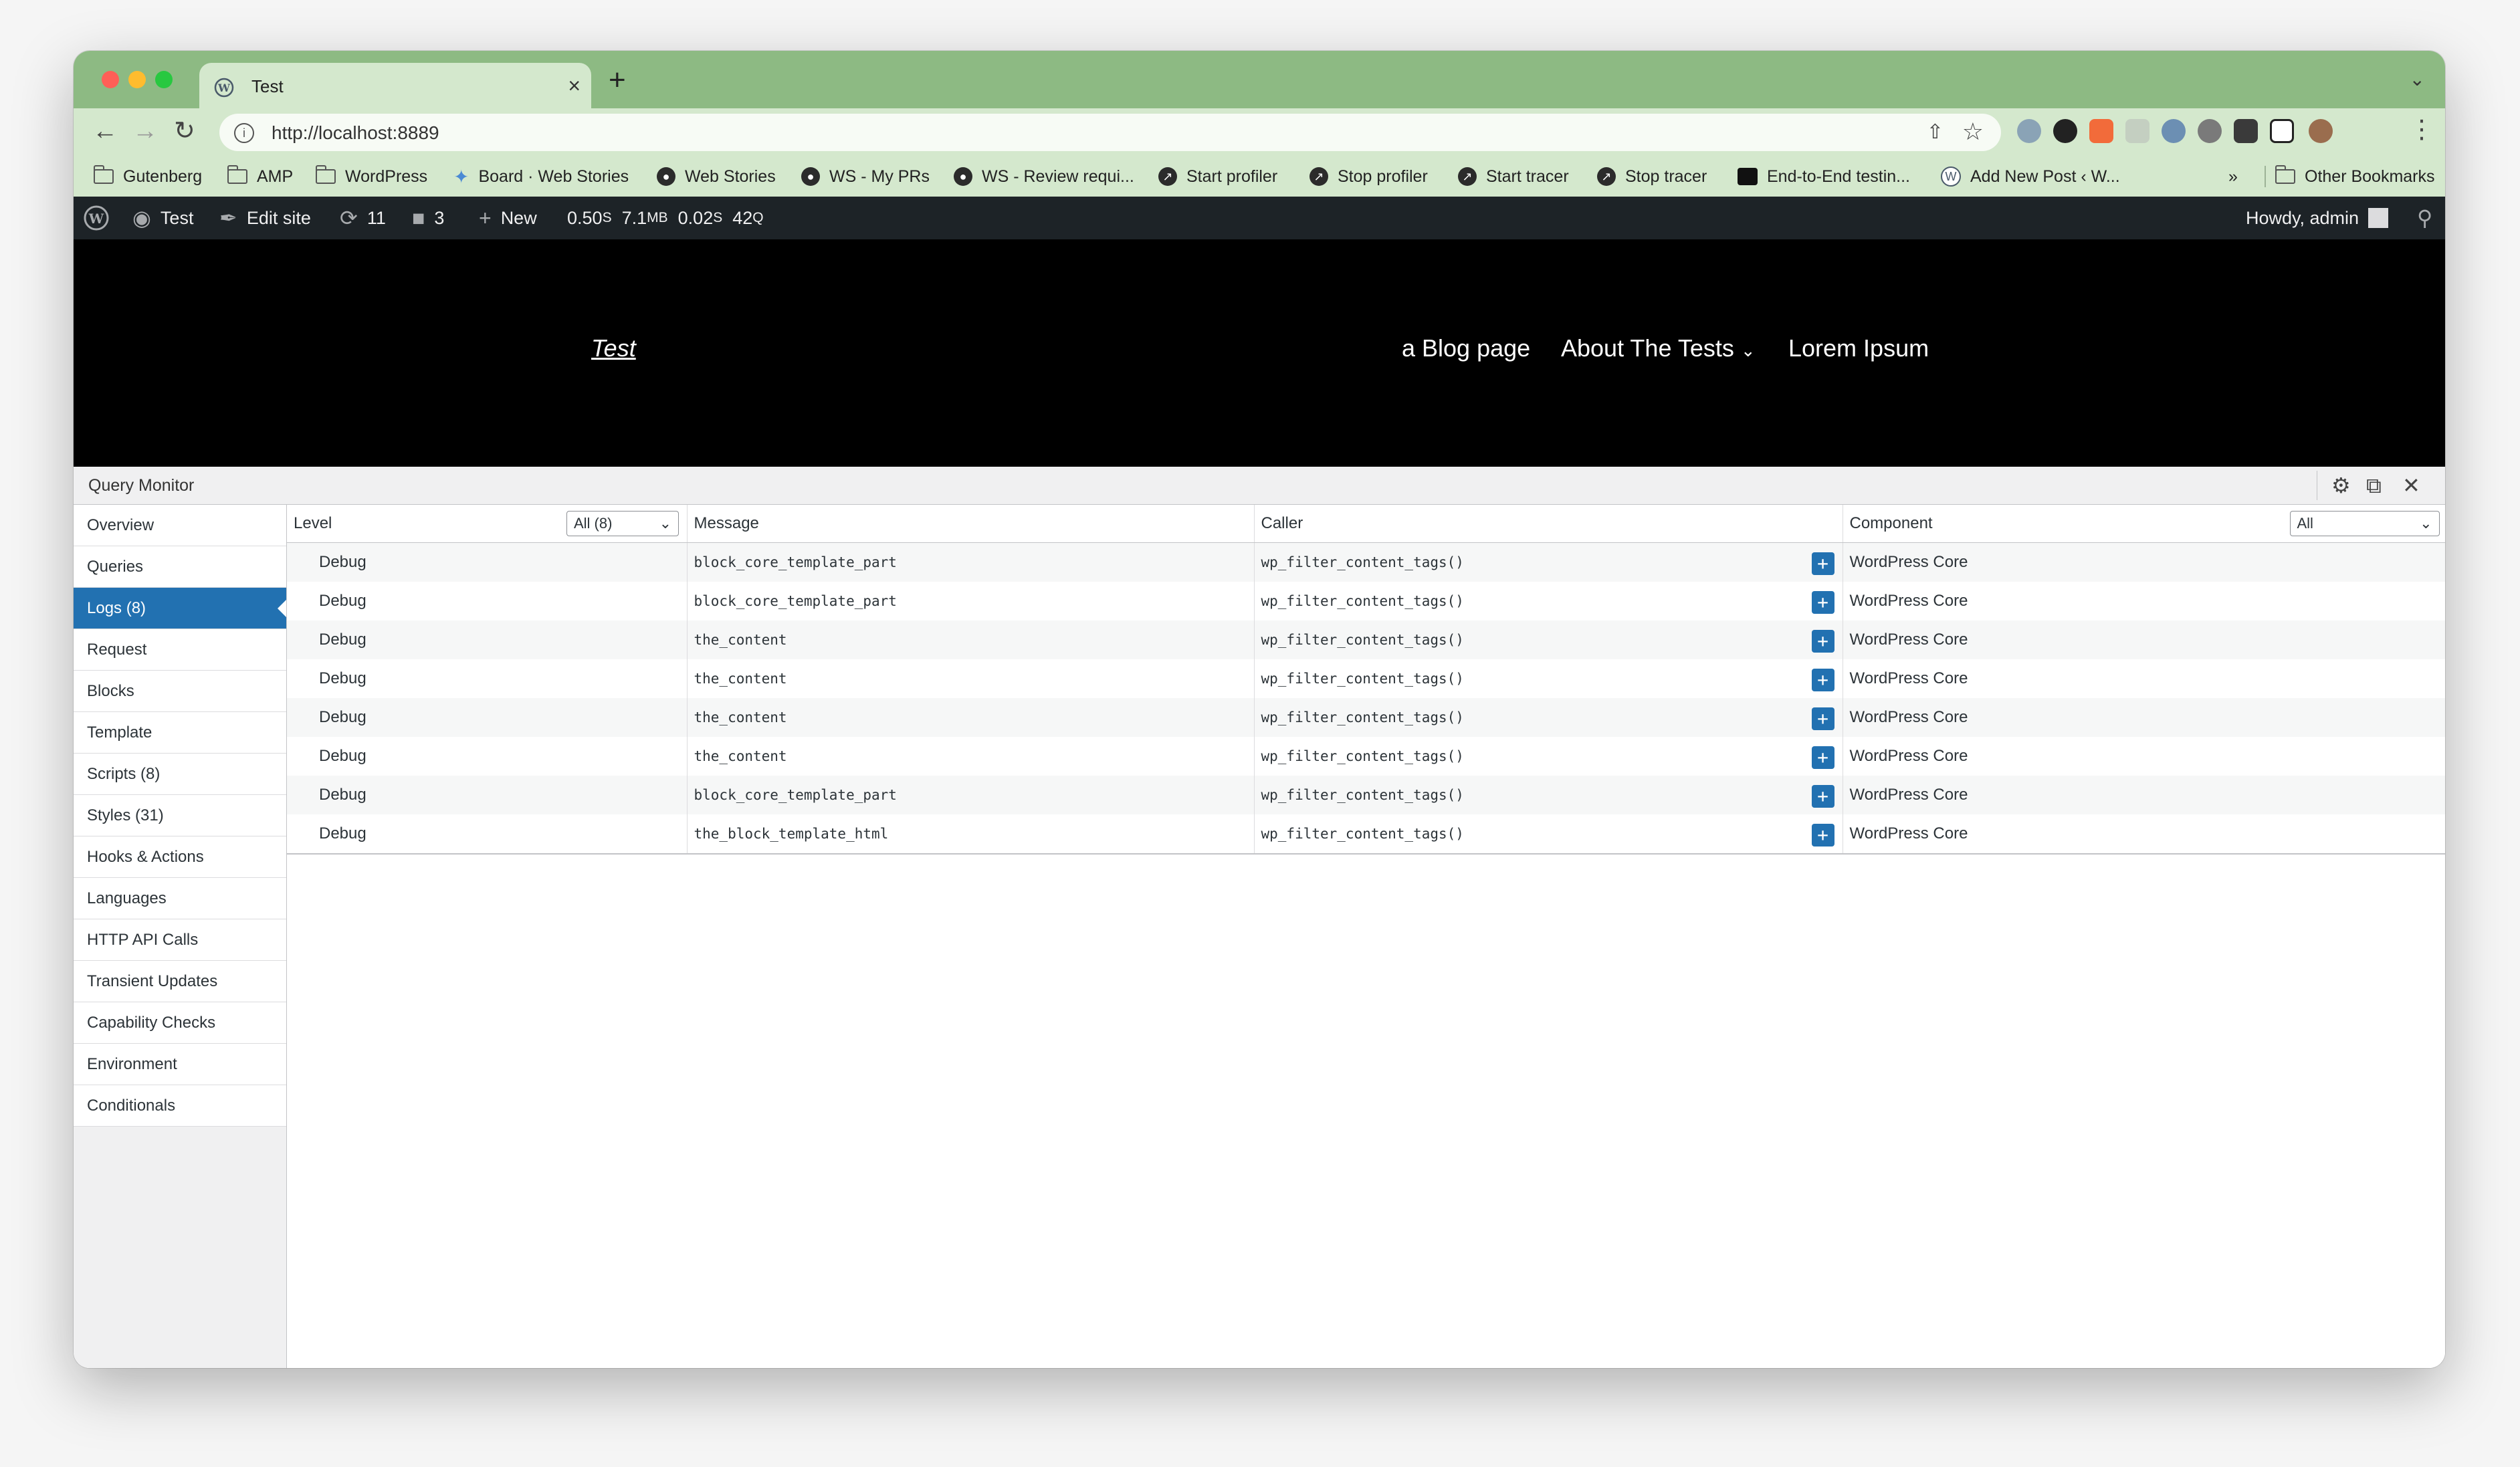 The height and width of the screenshot is (1467, 2520). What do you see at coordinates (137, 79) in the screenshot?
I see `minimize-window-button` at bounding box center [137, 79].